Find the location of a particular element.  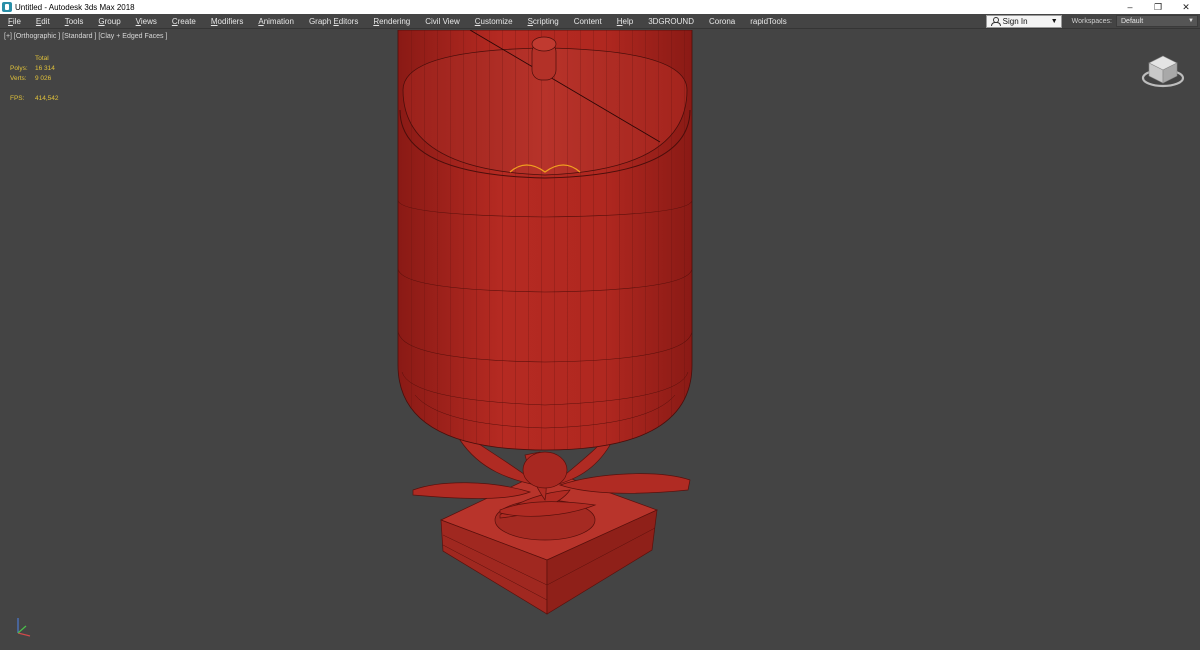

menu-rapidtools: rapidTools is located at coordinates (767, 21).